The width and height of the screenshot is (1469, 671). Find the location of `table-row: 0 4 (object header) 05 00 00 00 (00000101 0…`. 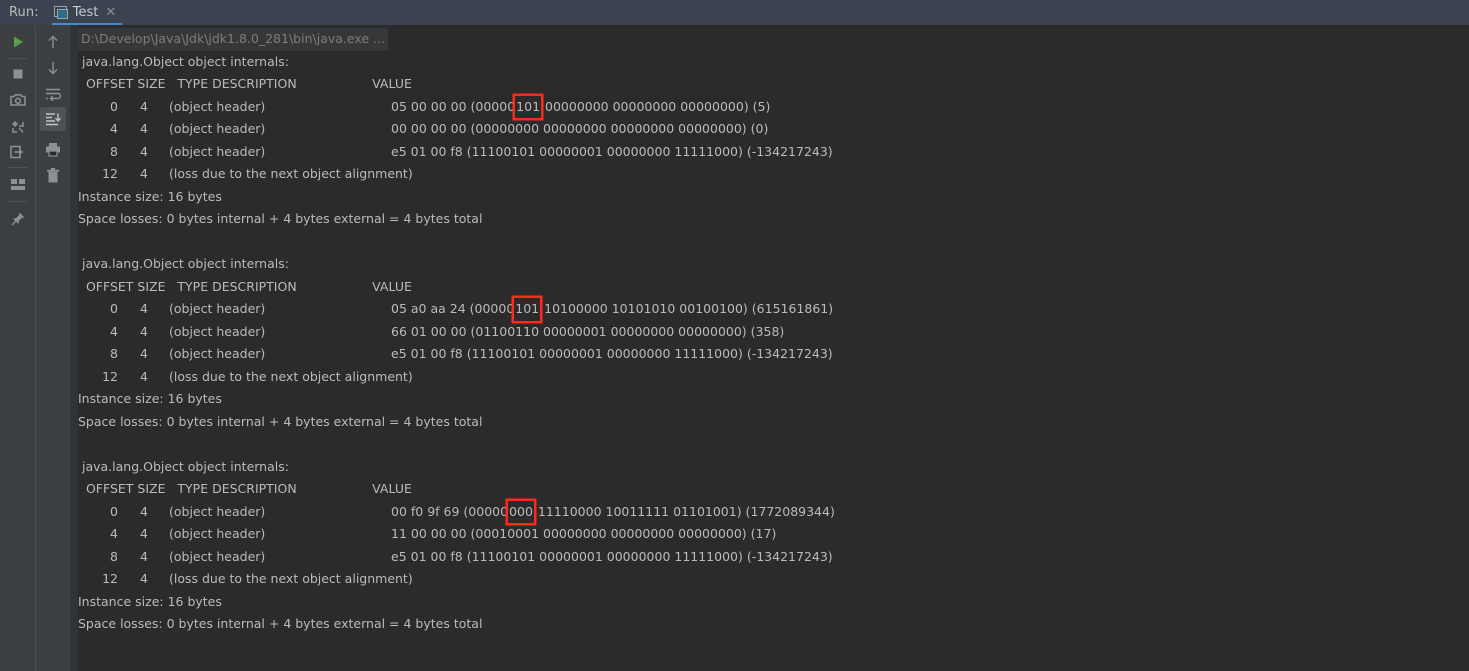

table-row: 0 4 (object header) 05 00 00 00 (00000101 0… is located at coordinates (773, 107).